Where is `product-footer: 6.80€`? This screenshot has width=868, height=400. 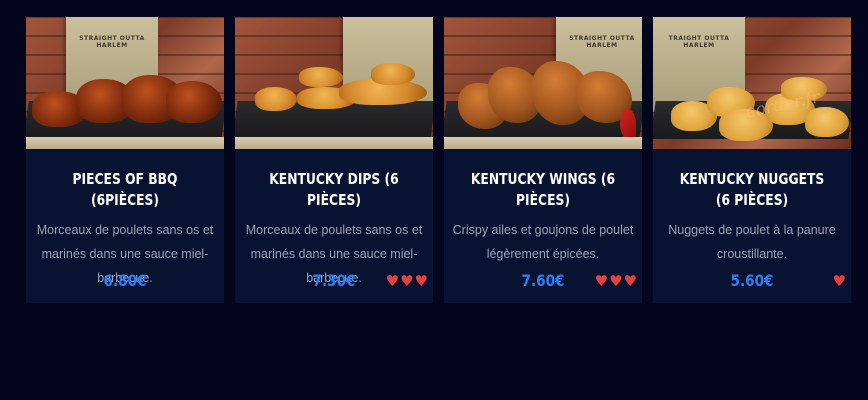
product-footer: 6.80€ is located at coordinates (125, 281).